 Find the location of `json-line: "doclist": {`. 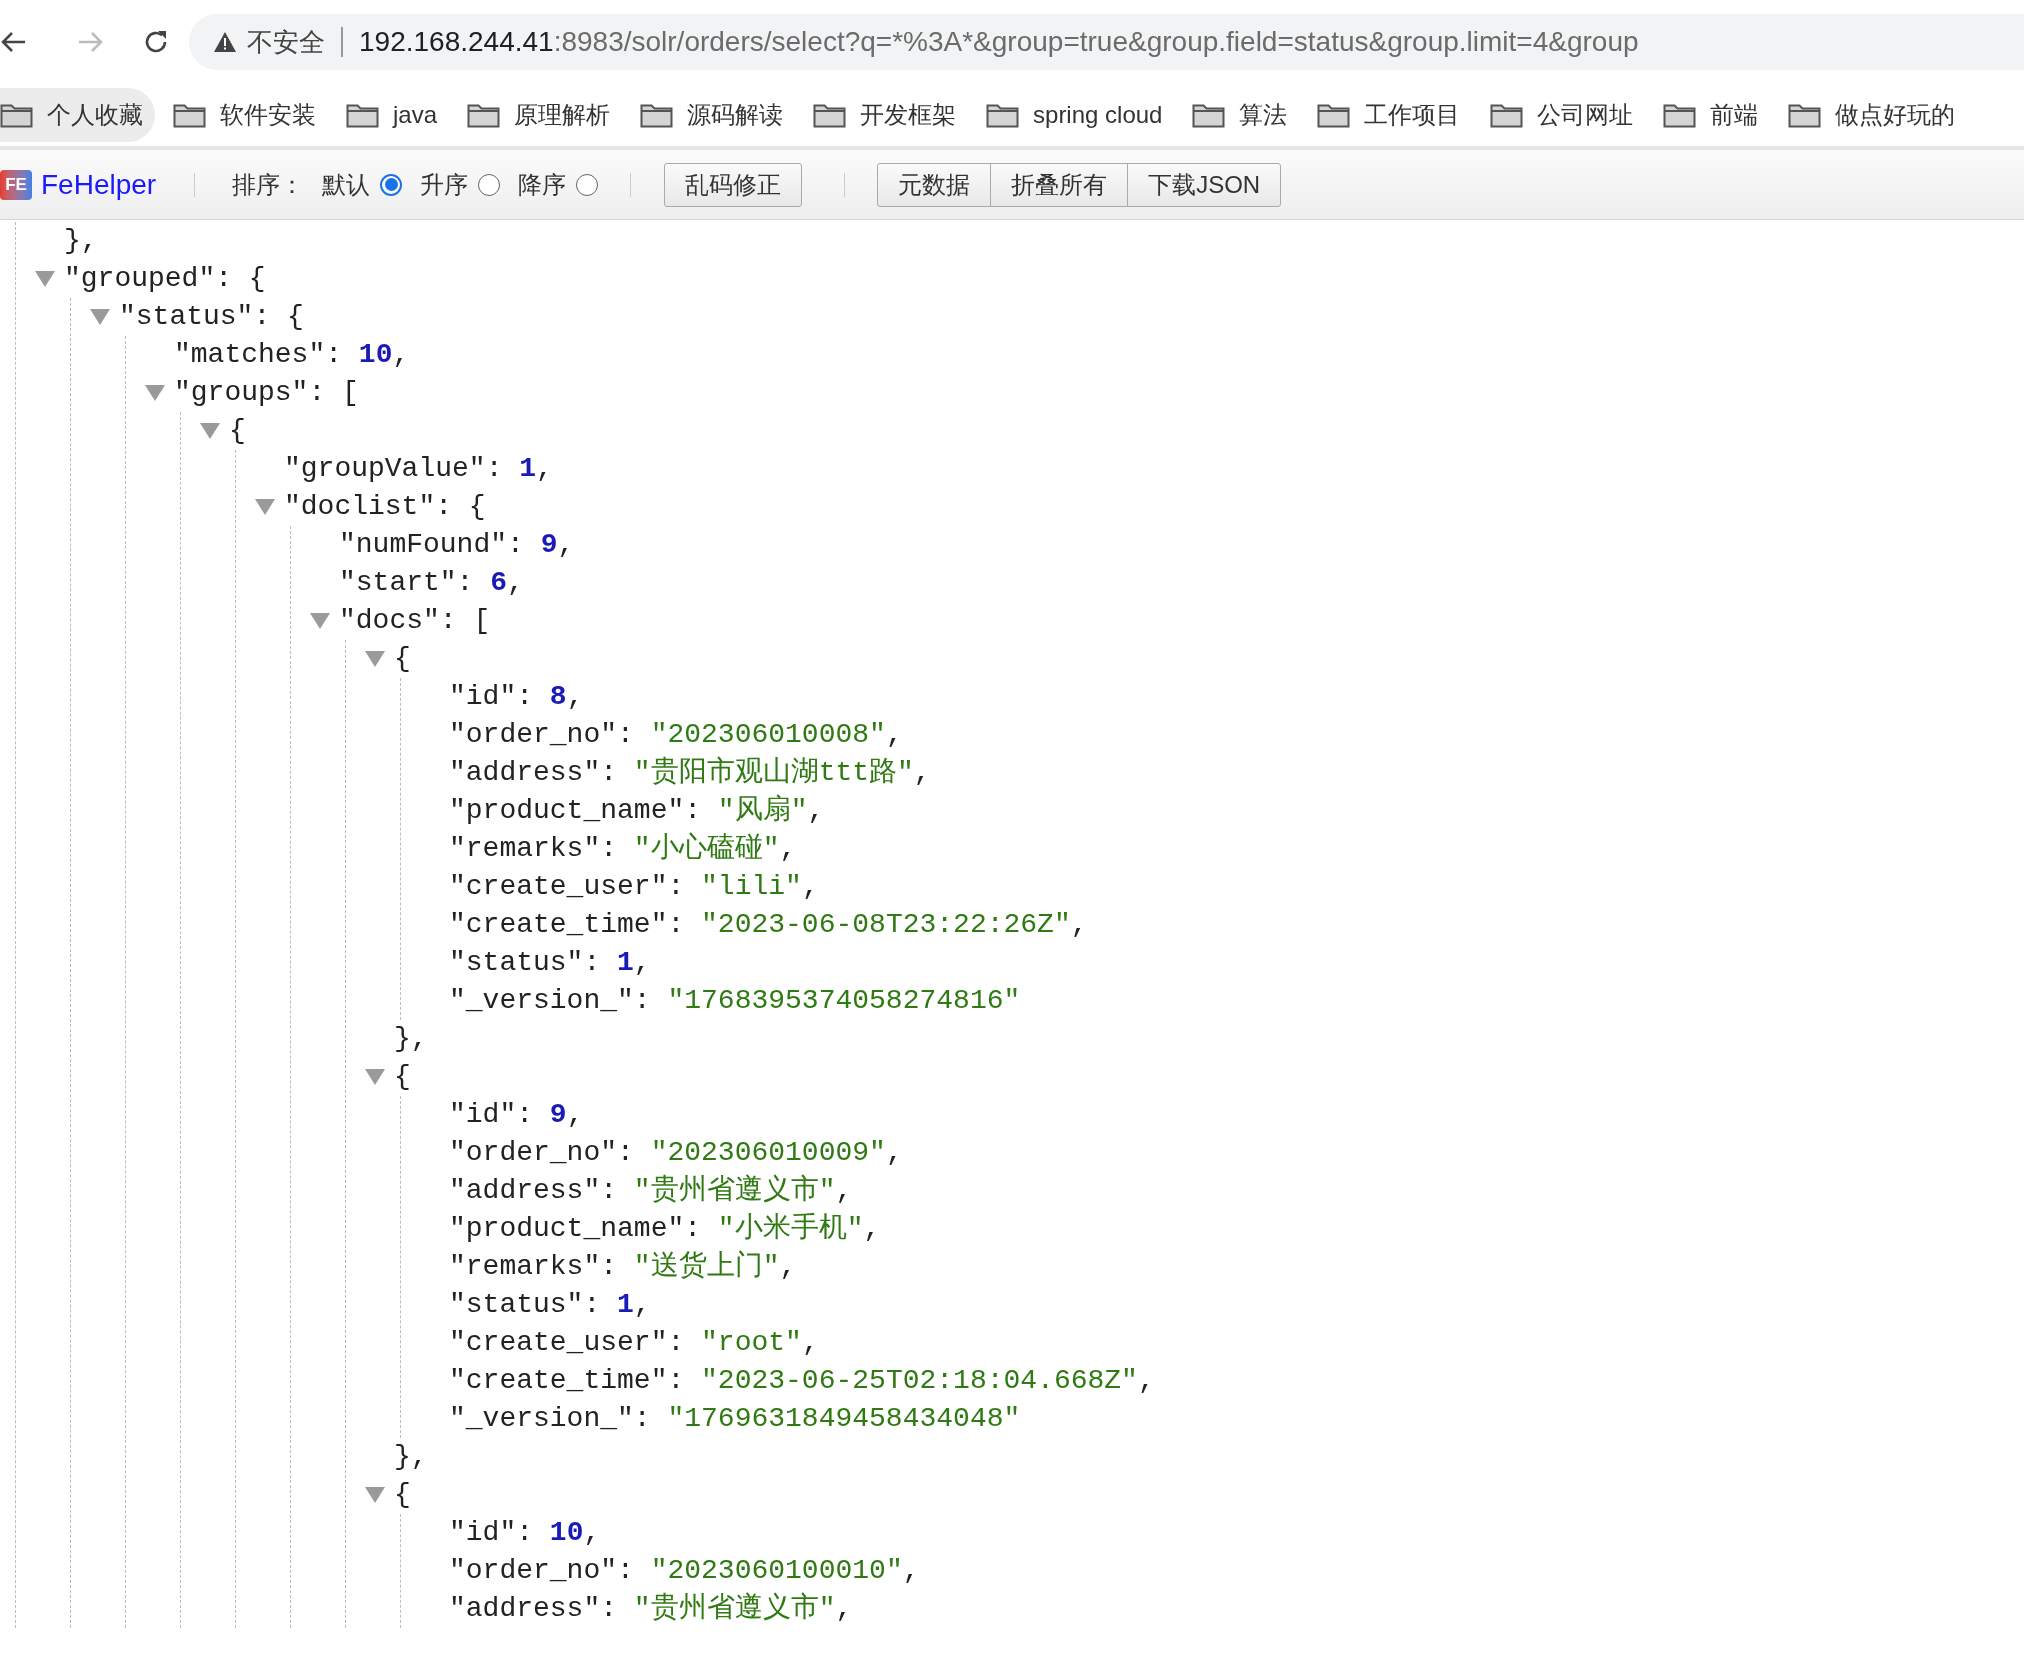

json-line: "doclist": { is located at coordinates (385, 507).